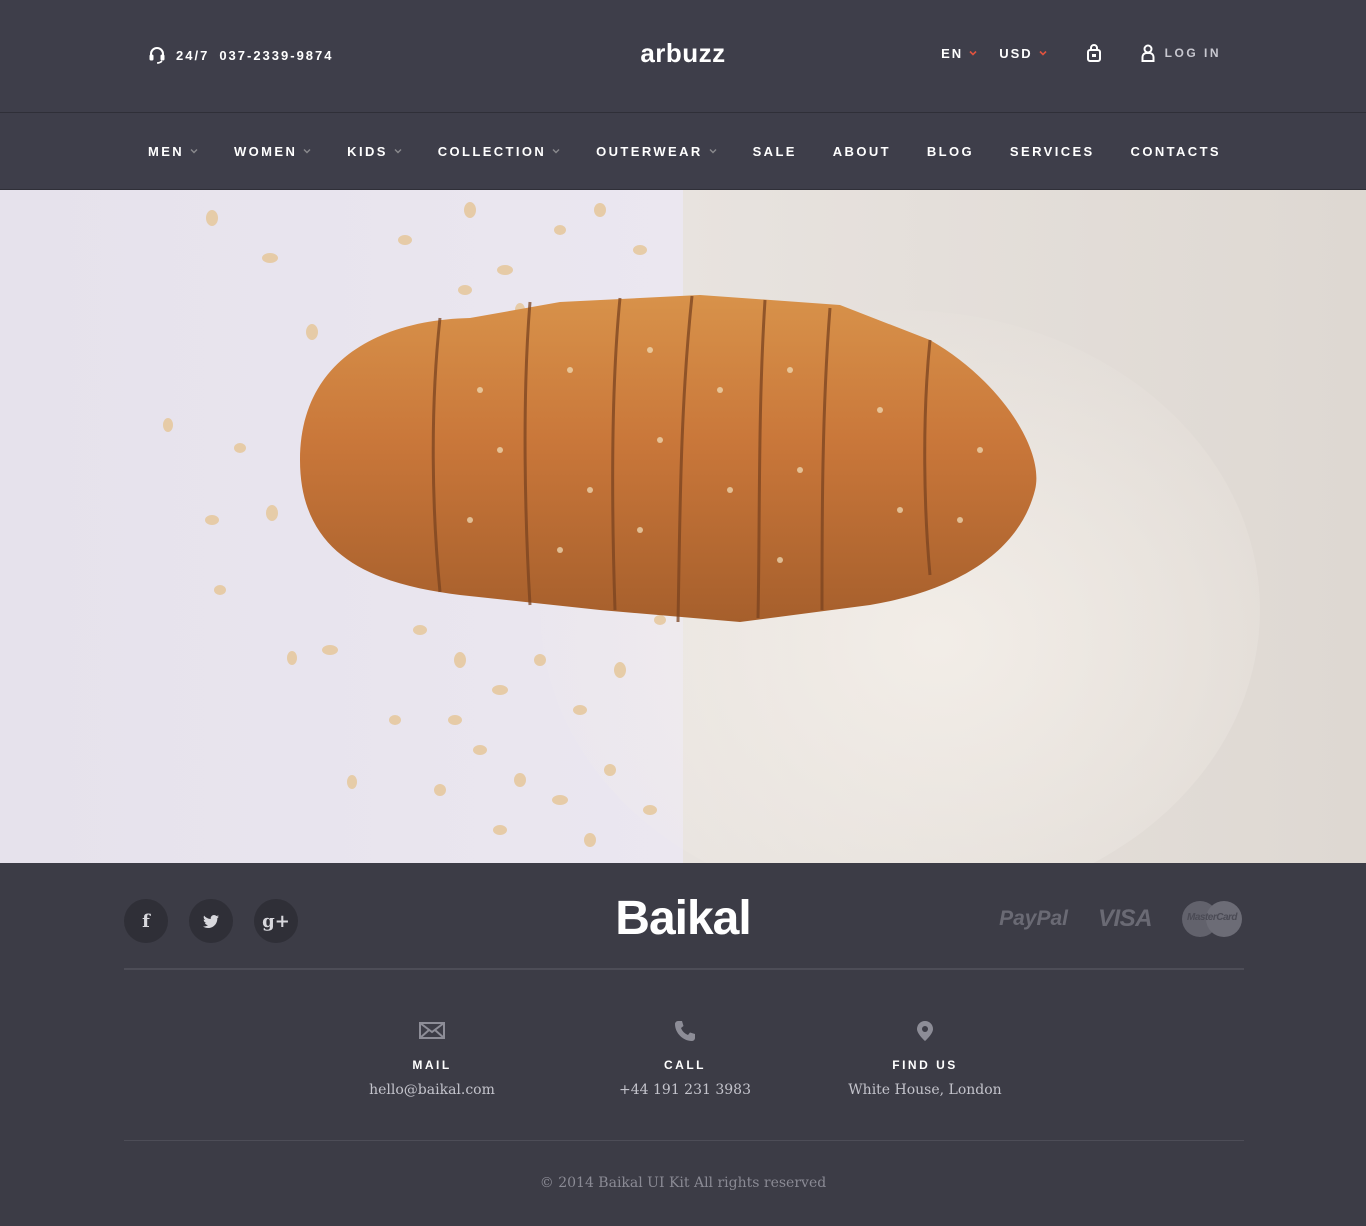 Image resolution: width=1366 pixels, height=1226 pixels. What do you see at coordinates (1192, 53) in the screenshot?
I see `login-label: LOG IN` at bounding box center [1192, 53].